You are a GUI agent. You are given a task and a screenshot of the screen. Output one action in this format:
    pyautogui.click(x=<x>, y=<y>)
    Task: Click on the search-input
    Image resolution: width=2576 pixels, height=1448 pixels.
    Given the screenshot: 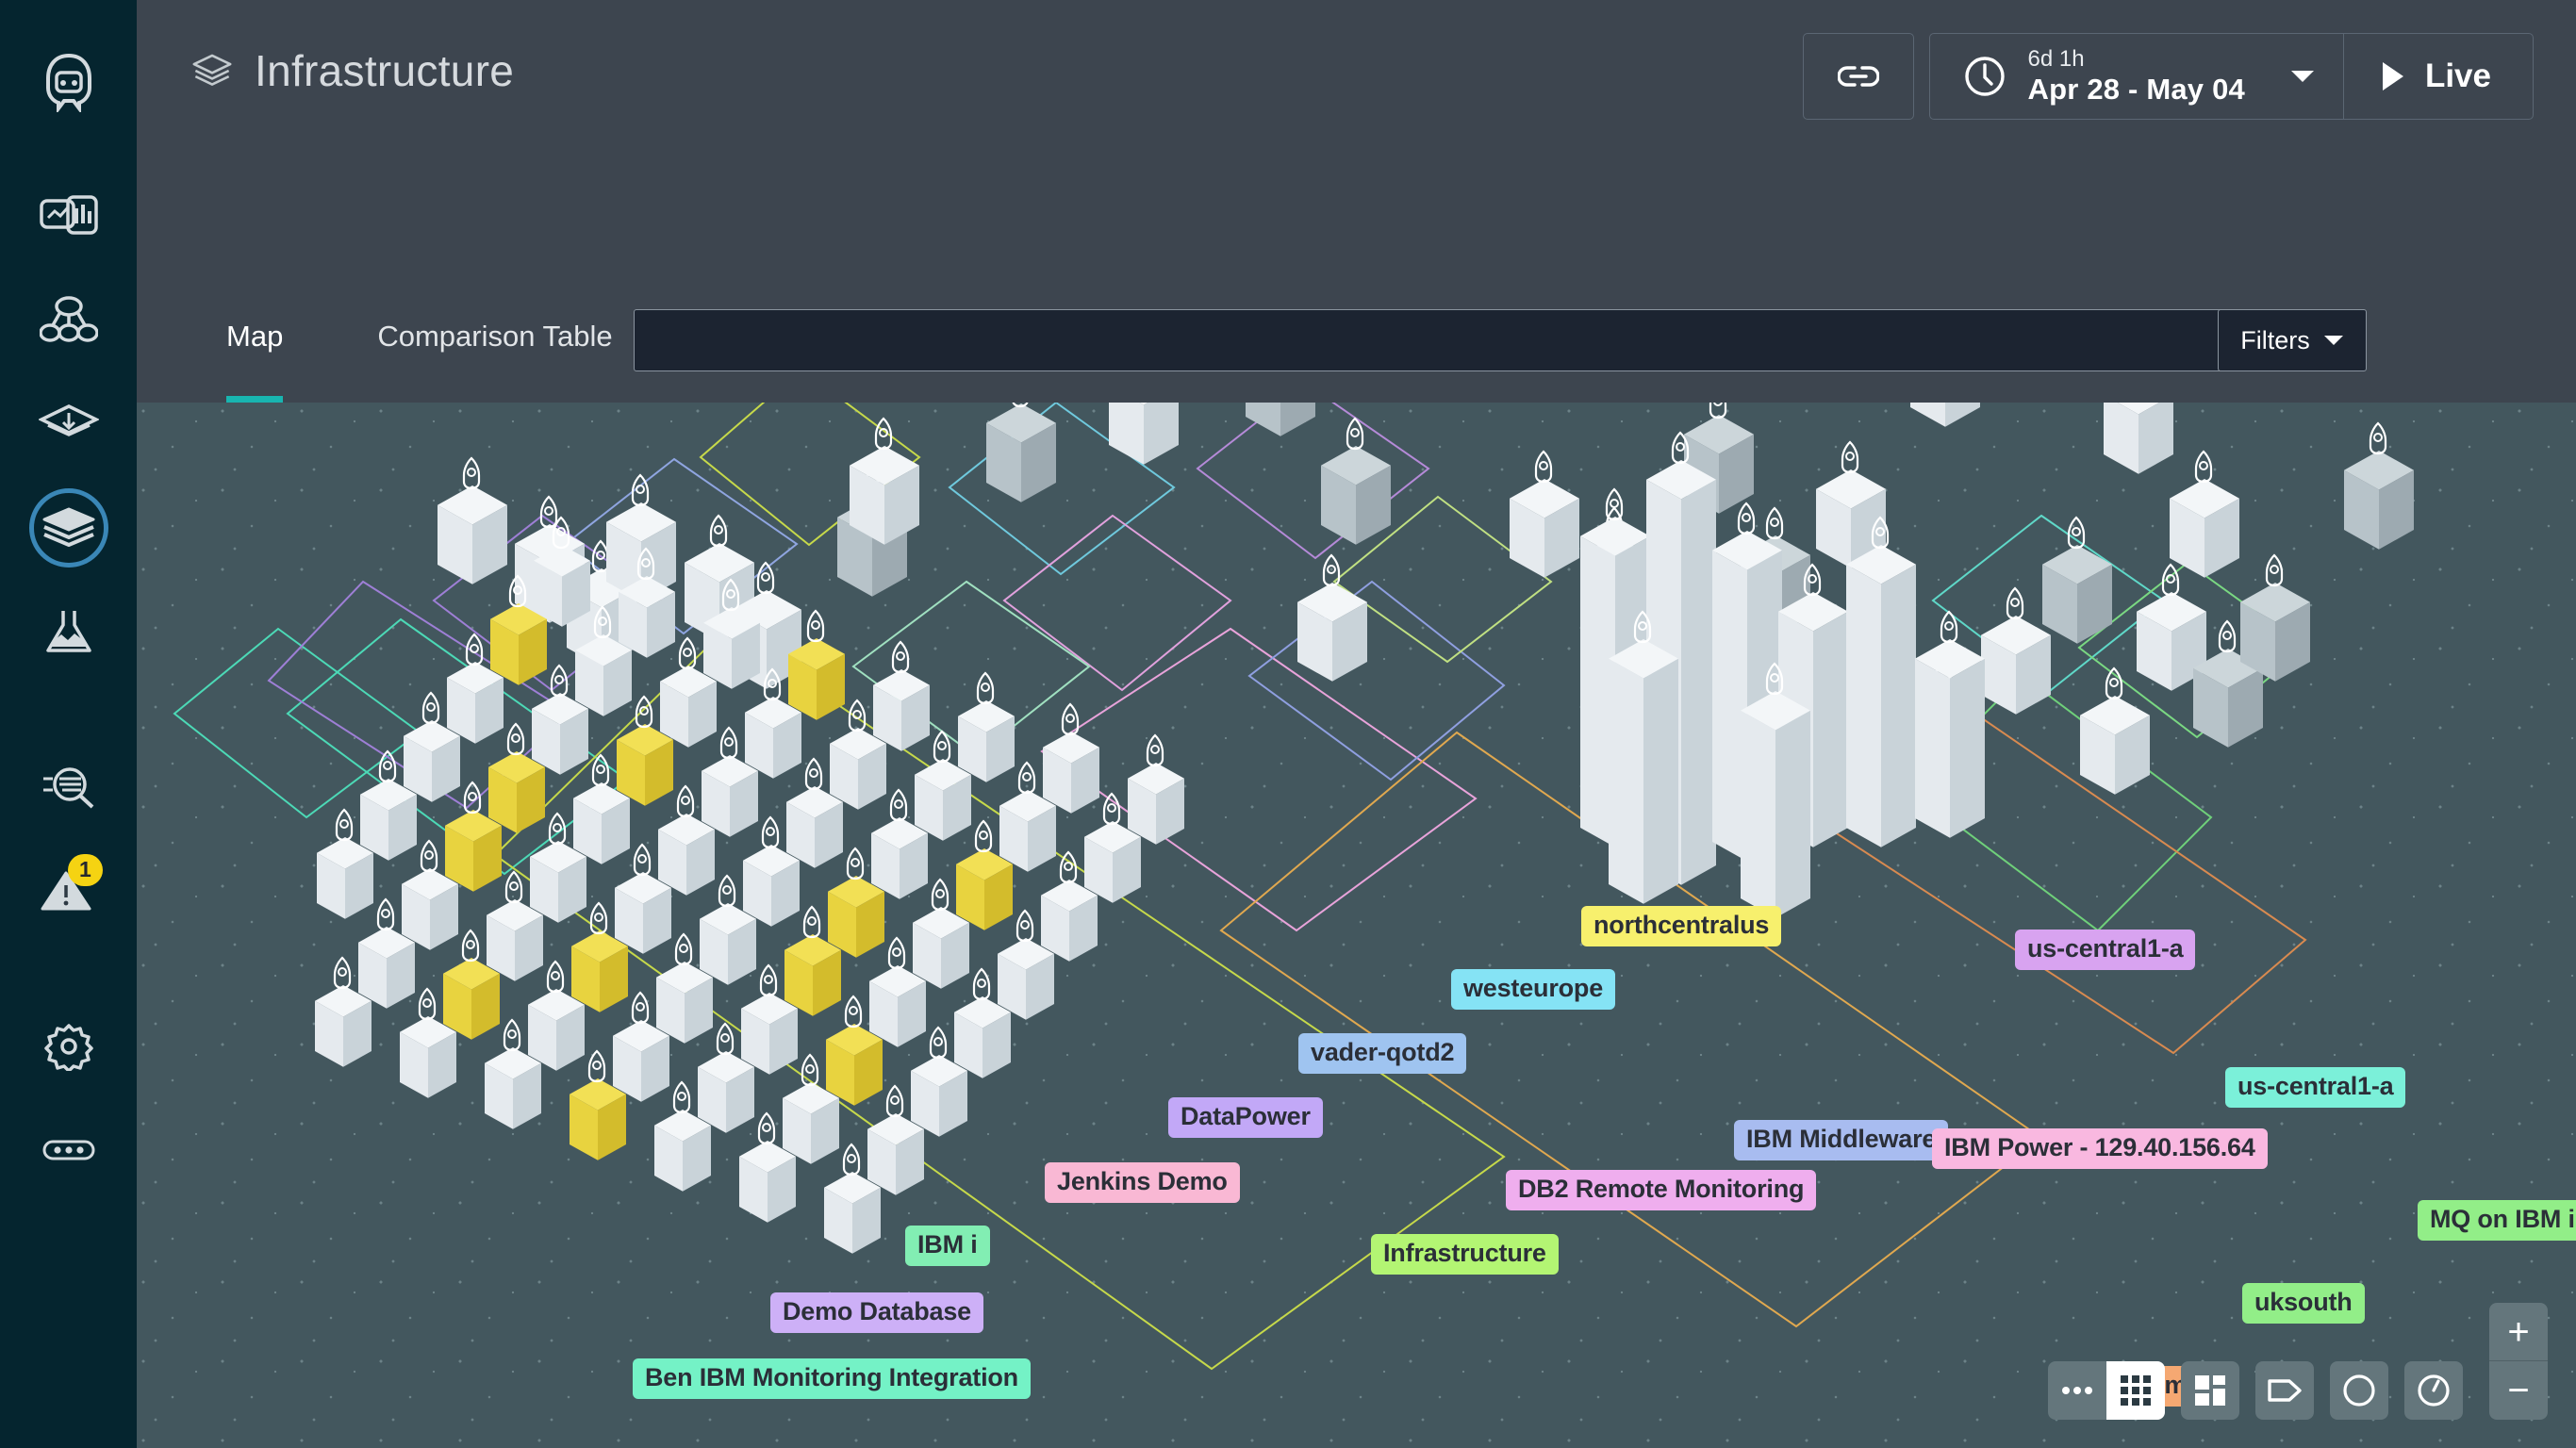 What is the action you would take?
    pyautogui.click(x=1428, y=340)
    